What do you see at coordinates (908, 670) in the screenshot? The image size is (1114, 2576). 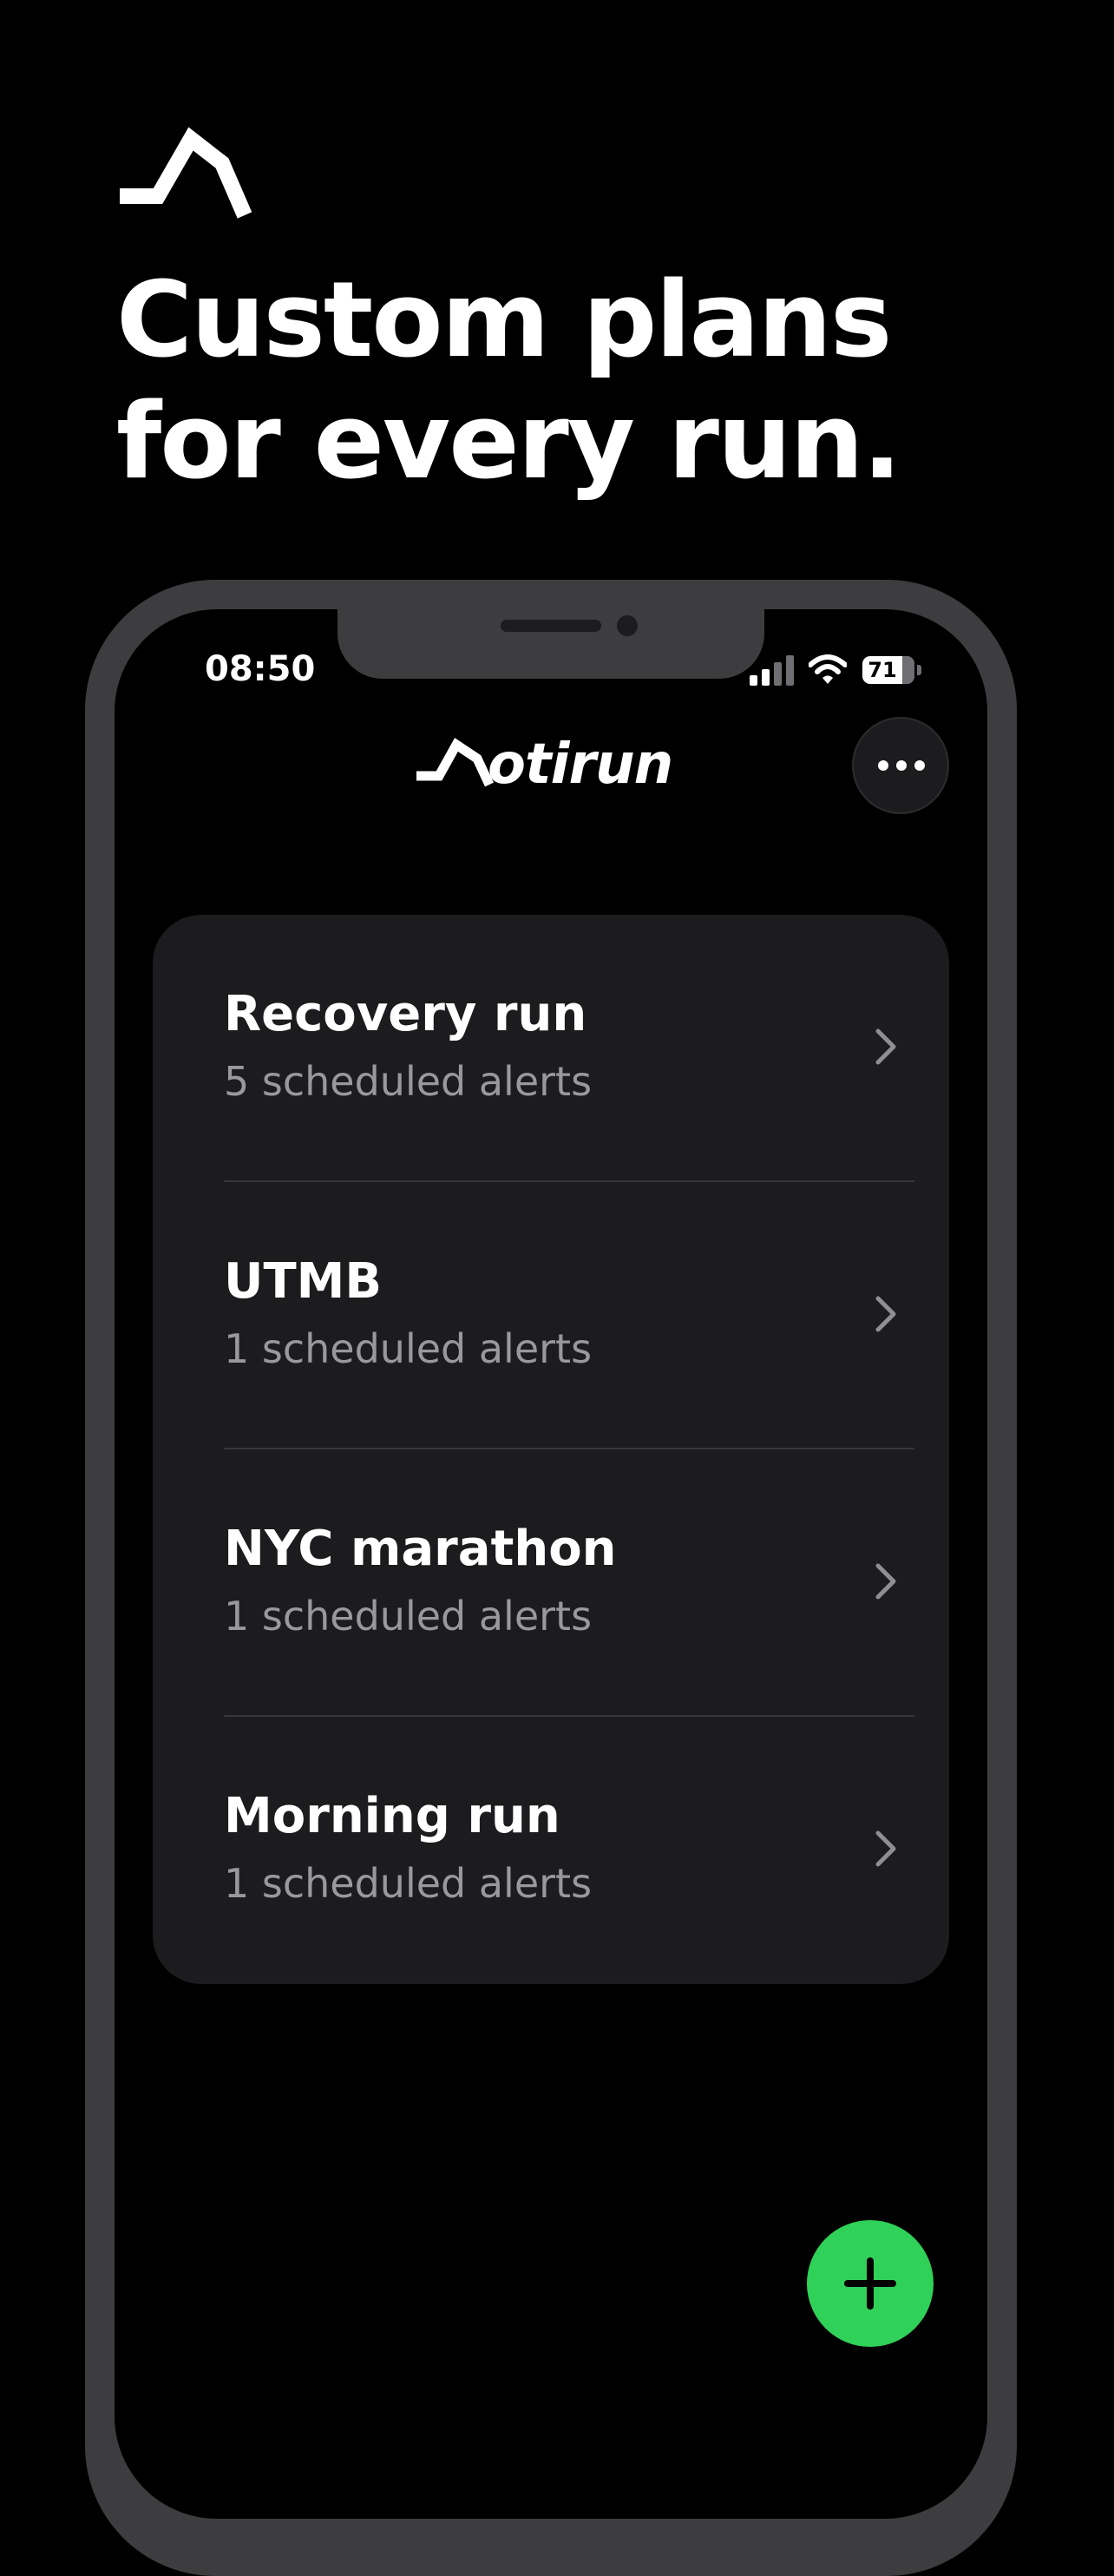 I see `battery-empty-portion` at bounding box center [908, 670].